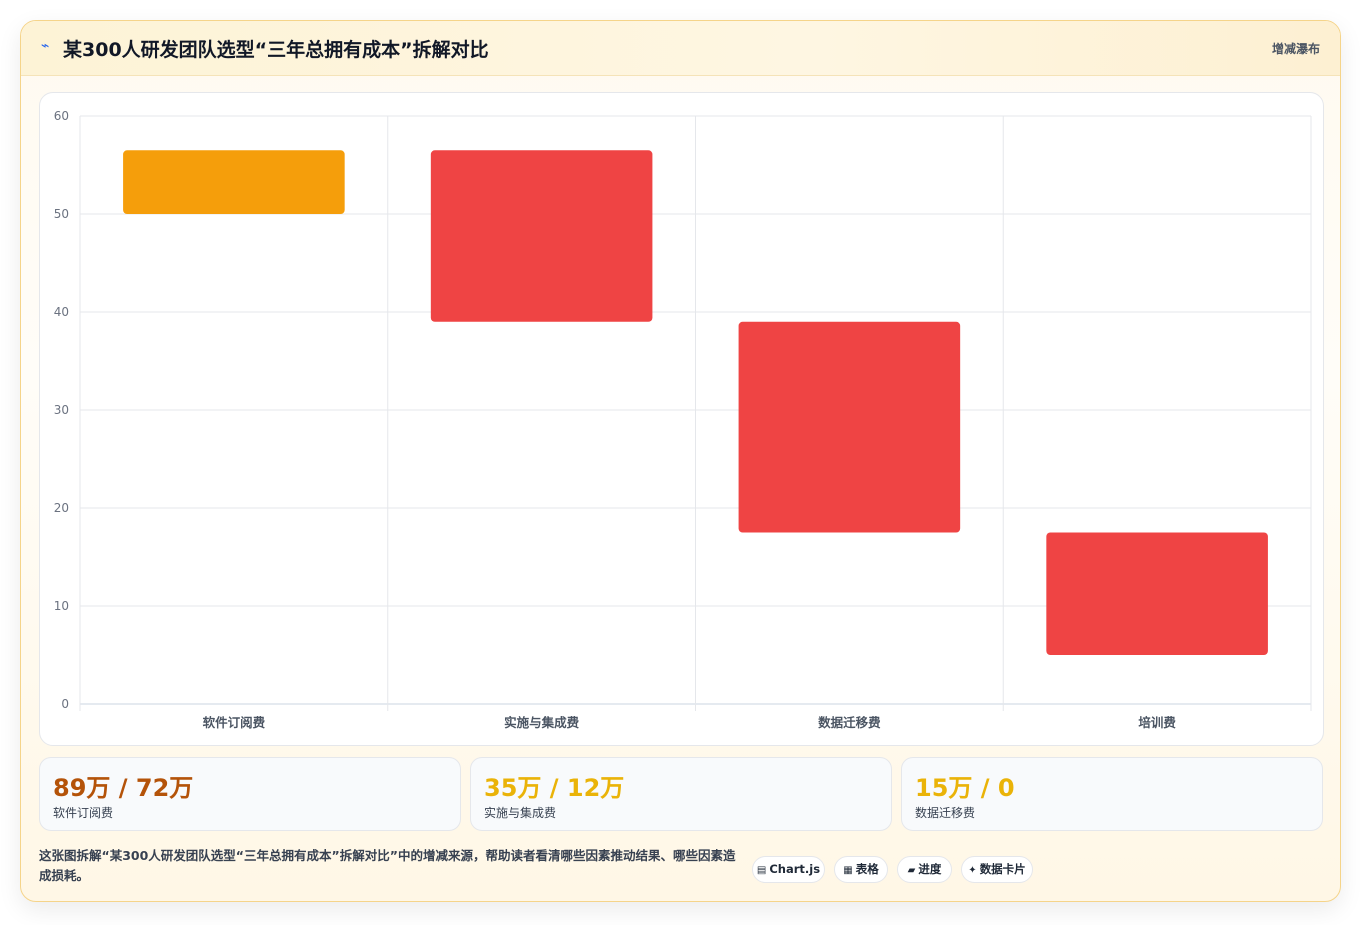  Describe the element at coordinates (848, 870) in the screenshot. I see `table-icon: ▦` at that location.